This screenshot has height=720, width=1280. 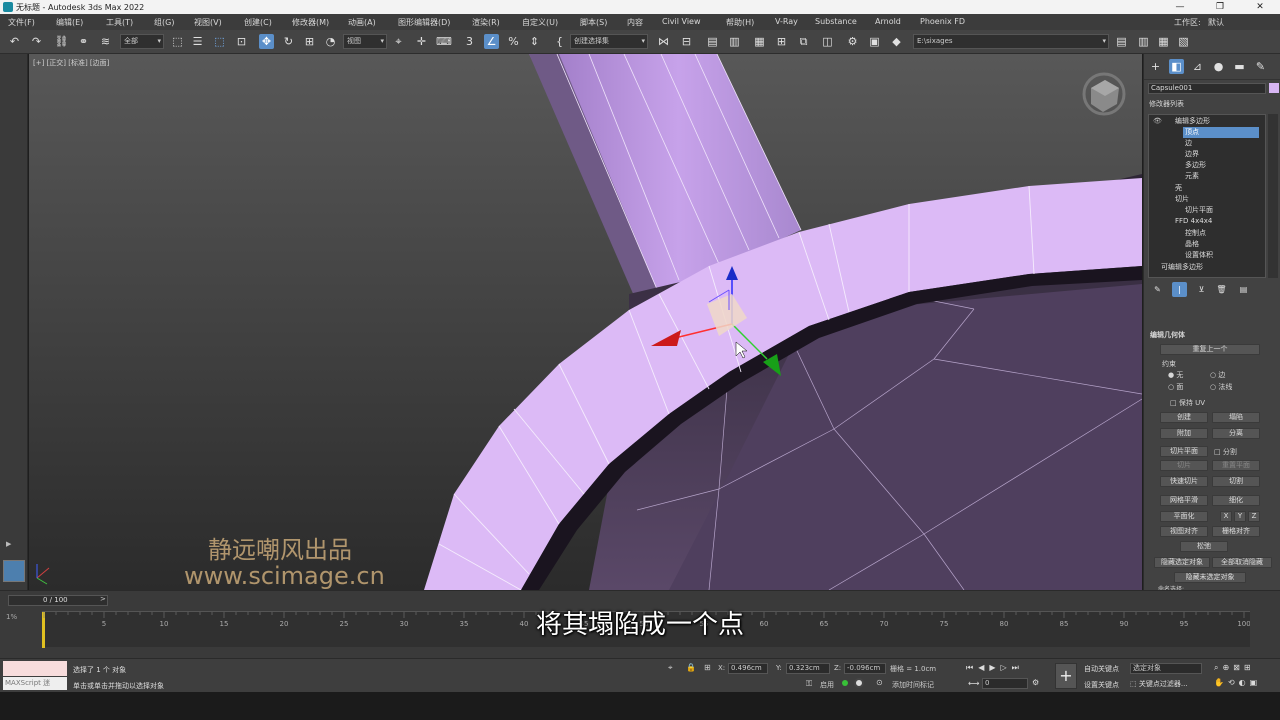 I want to click on maxscript-mini-field: MAXScript 迷, so click(x=35, y=683).